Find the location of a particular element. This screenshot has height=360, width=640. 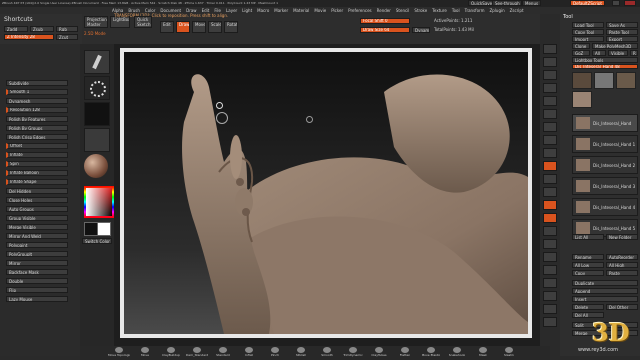

brush-move-topological: Move Topological is located at coordinates (119, 351).